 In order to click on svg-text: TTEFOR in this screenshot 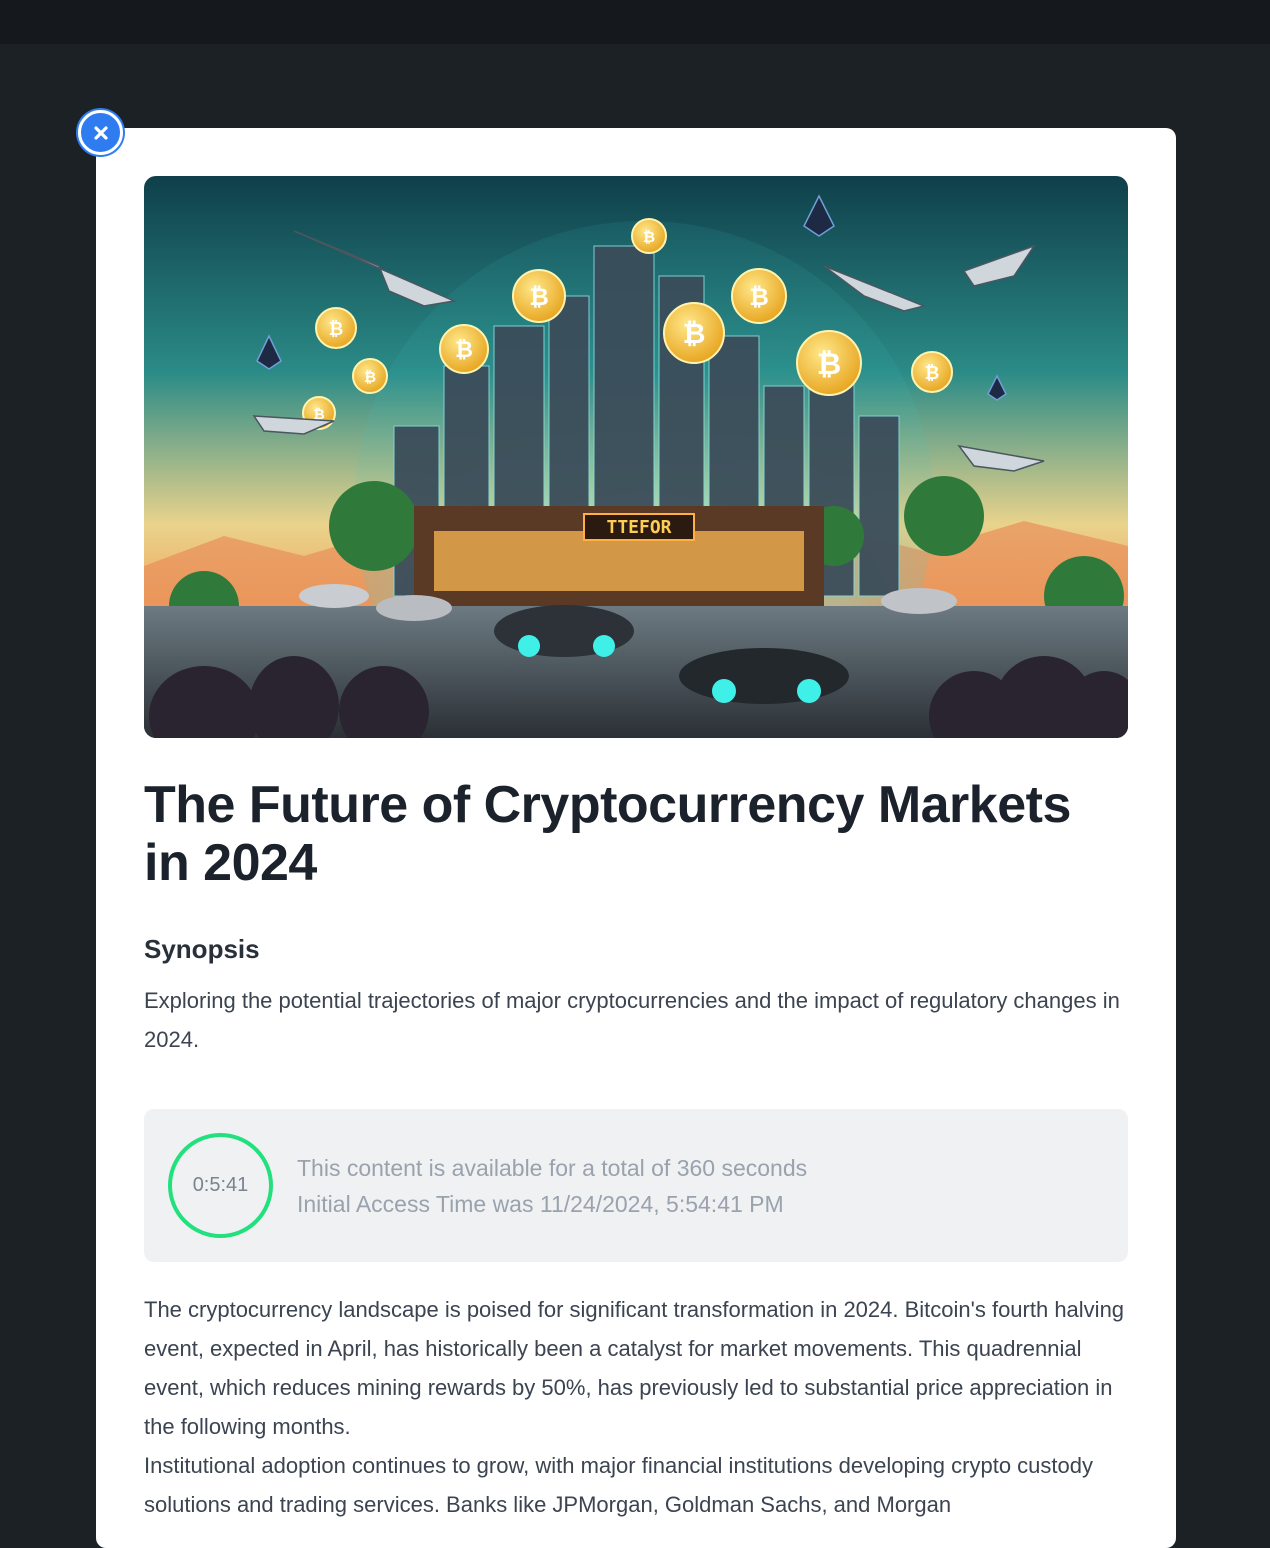, I will do `click(638, 527)`.